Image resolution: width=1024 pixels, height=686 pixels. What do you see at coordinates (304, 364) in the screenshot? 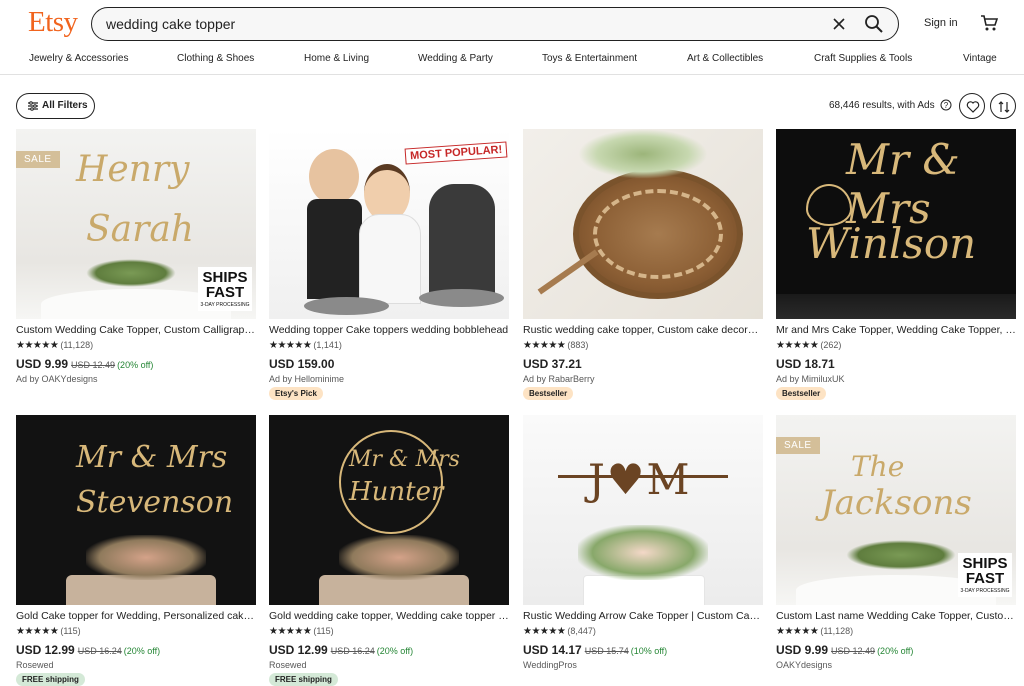
I see `price-row: USD 159.00` at bounding box center [304, 364].